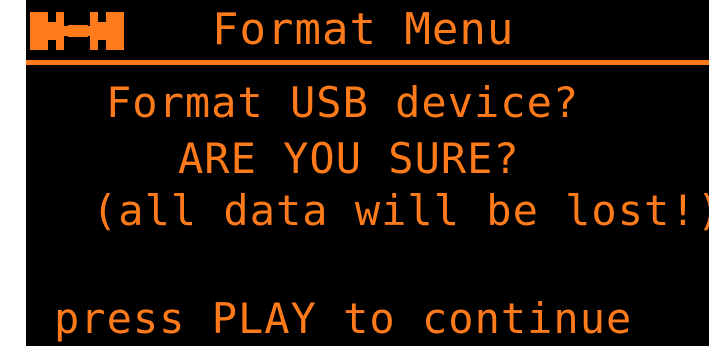 The height and width of the screenshot is (346, 709). Describe the element at coordinates (363, 29) in the screenshot. I see `page-title: Format Menu` at that location.